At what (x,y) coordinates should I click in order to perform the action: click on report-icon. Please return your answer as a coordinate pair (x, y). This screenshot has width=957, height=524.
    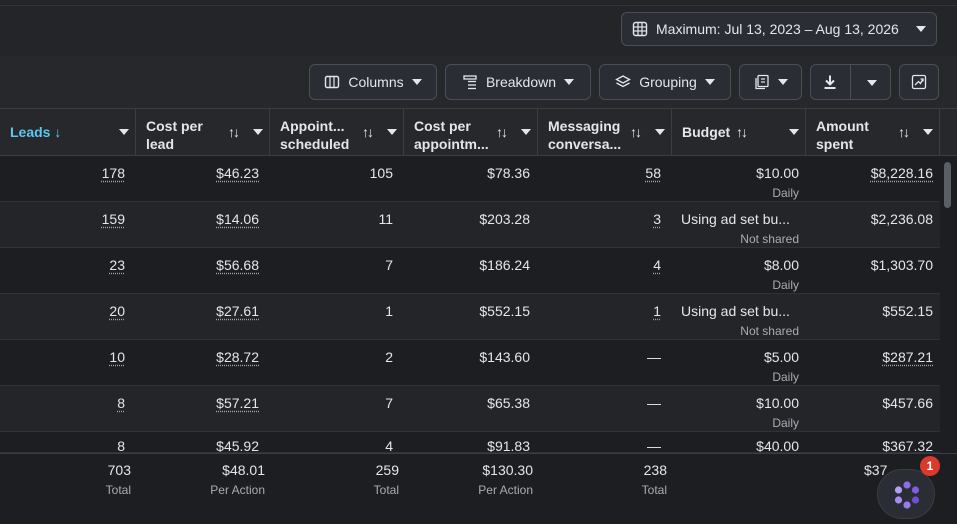
    Looking at the image, I should click on (762, 82).